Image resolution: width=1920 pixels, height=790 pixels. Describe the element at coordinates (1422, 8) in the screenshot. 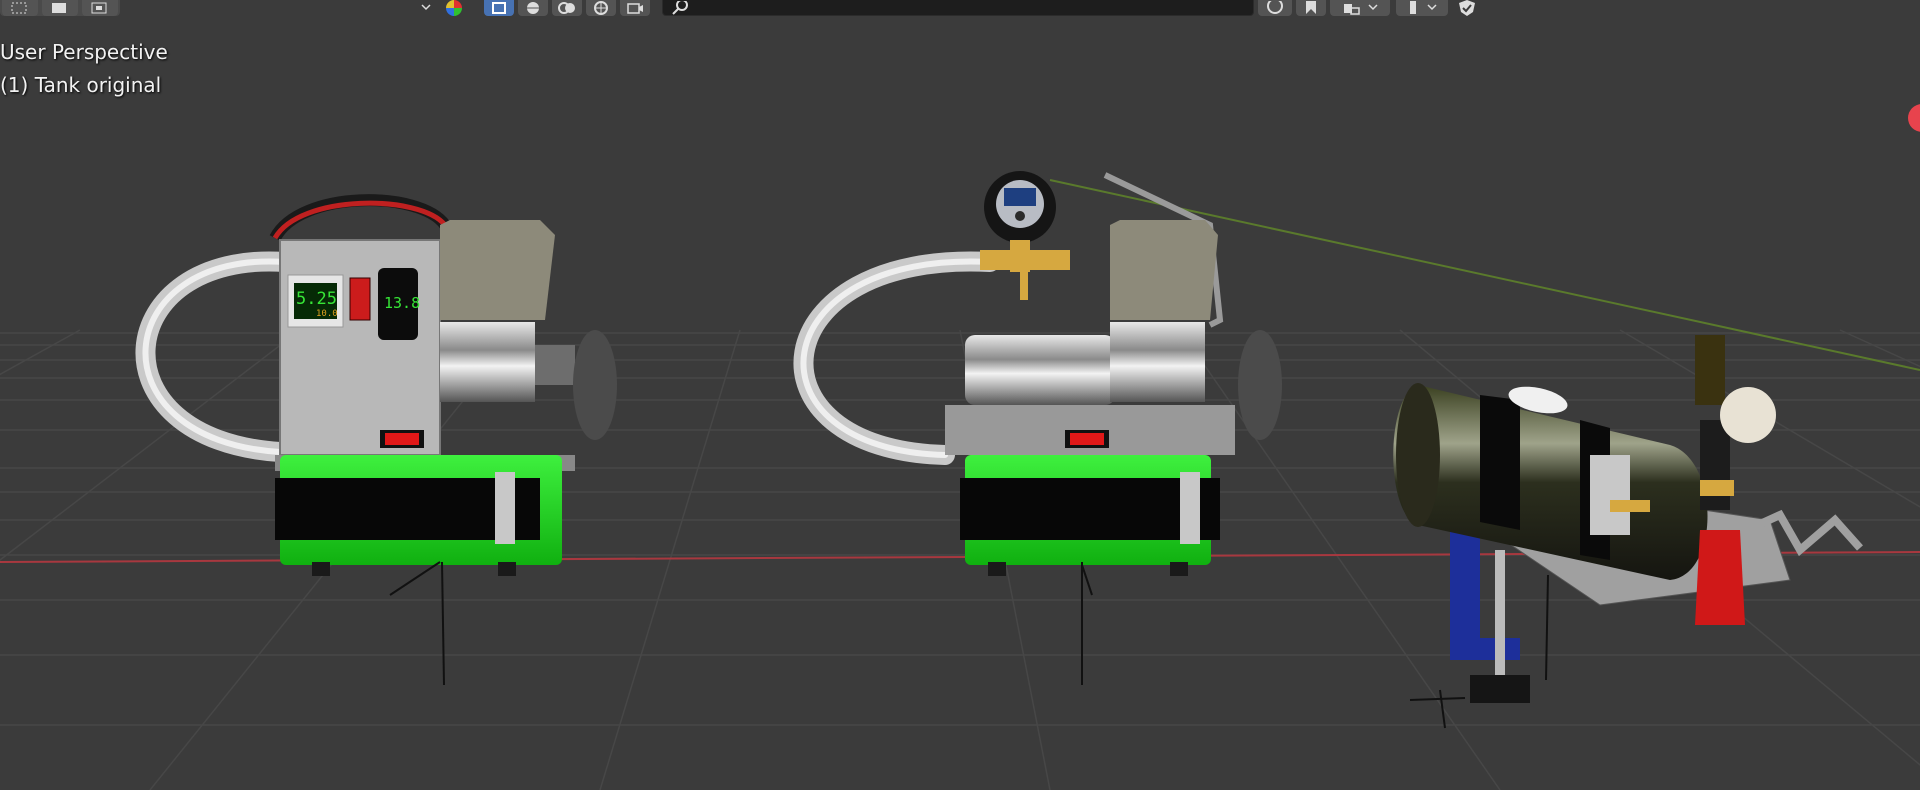

I see `filter-icon` at that location.